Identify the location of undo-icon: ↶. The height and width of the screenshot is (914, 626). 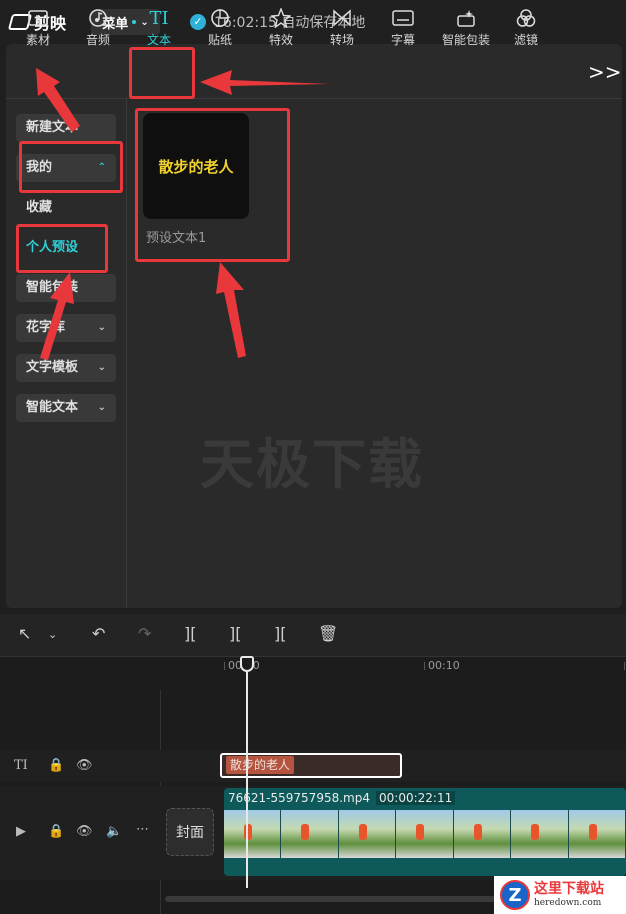
(98, 633).